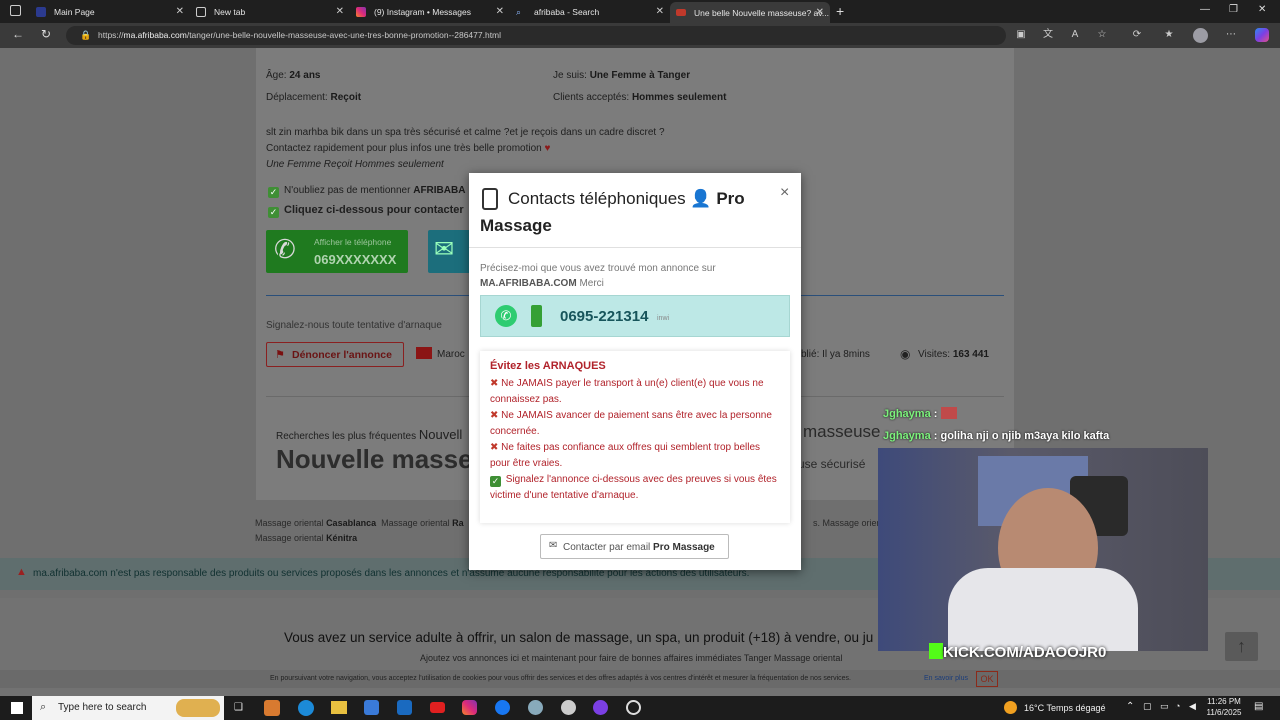 This screenshot has width=1280, height=720. What do you see at coordinates (293, 75) in the screenshot?
I see `age-row: Âge: 24 ans` at bounding box center [293, 75].